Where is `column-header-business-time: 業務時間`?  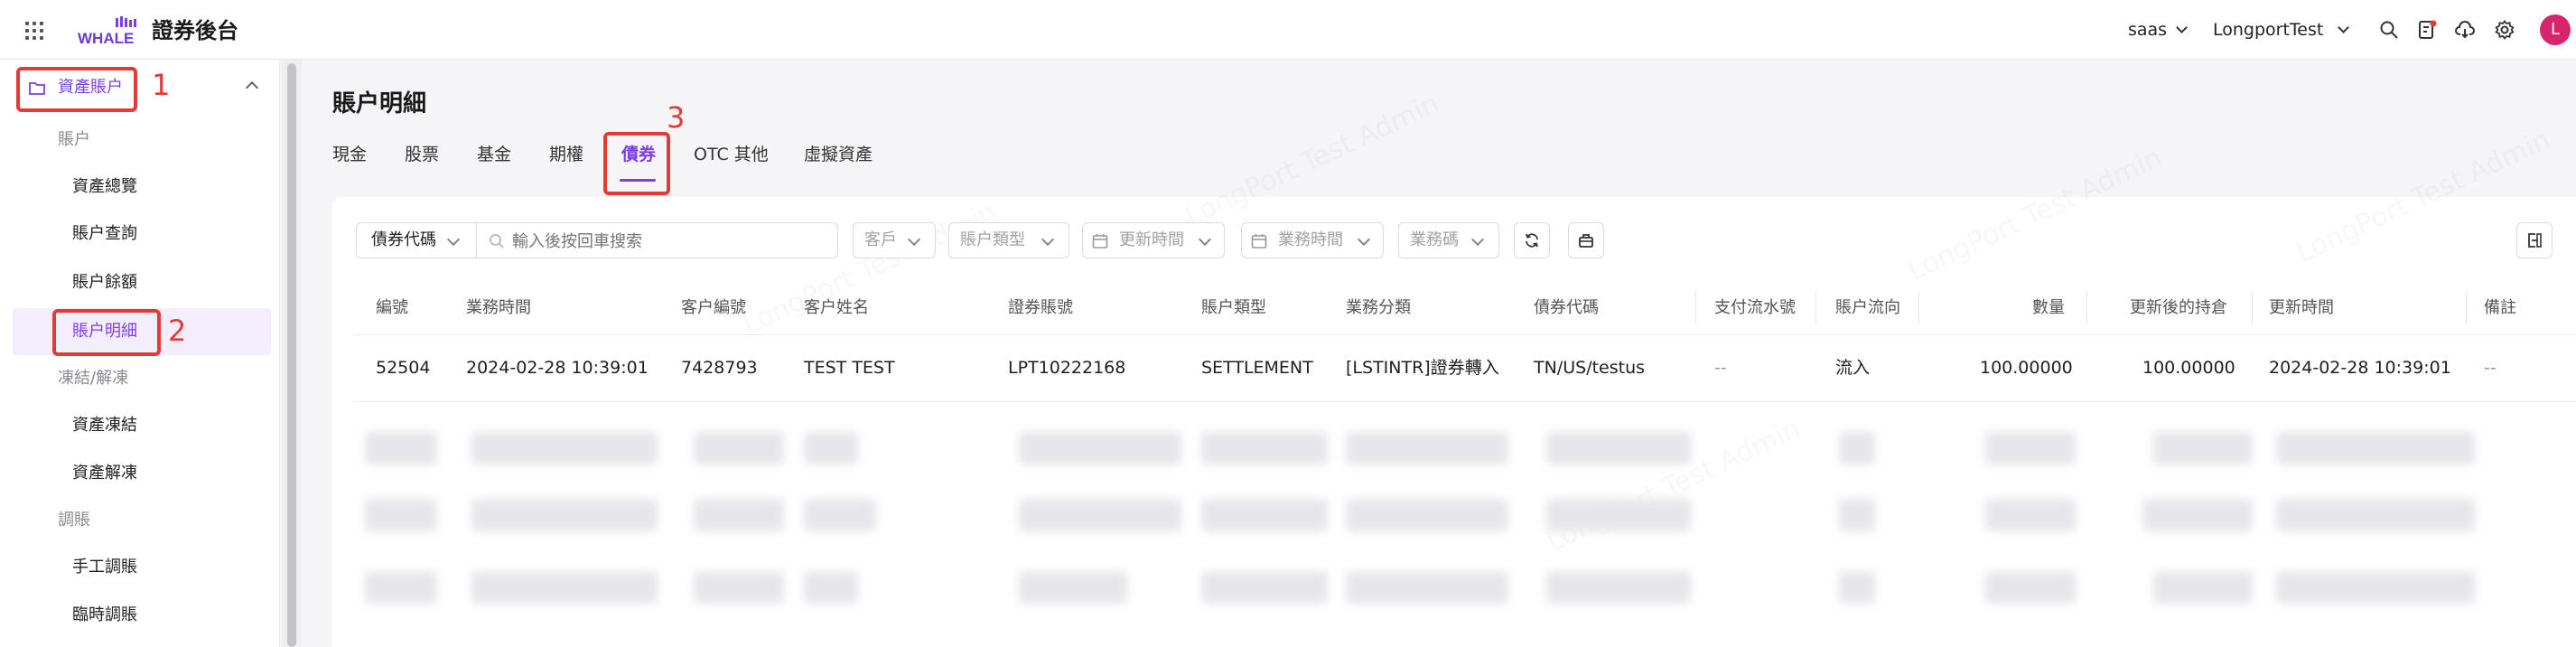
column-header-business-time: 業務時間 is located at coordinates (499, 307).